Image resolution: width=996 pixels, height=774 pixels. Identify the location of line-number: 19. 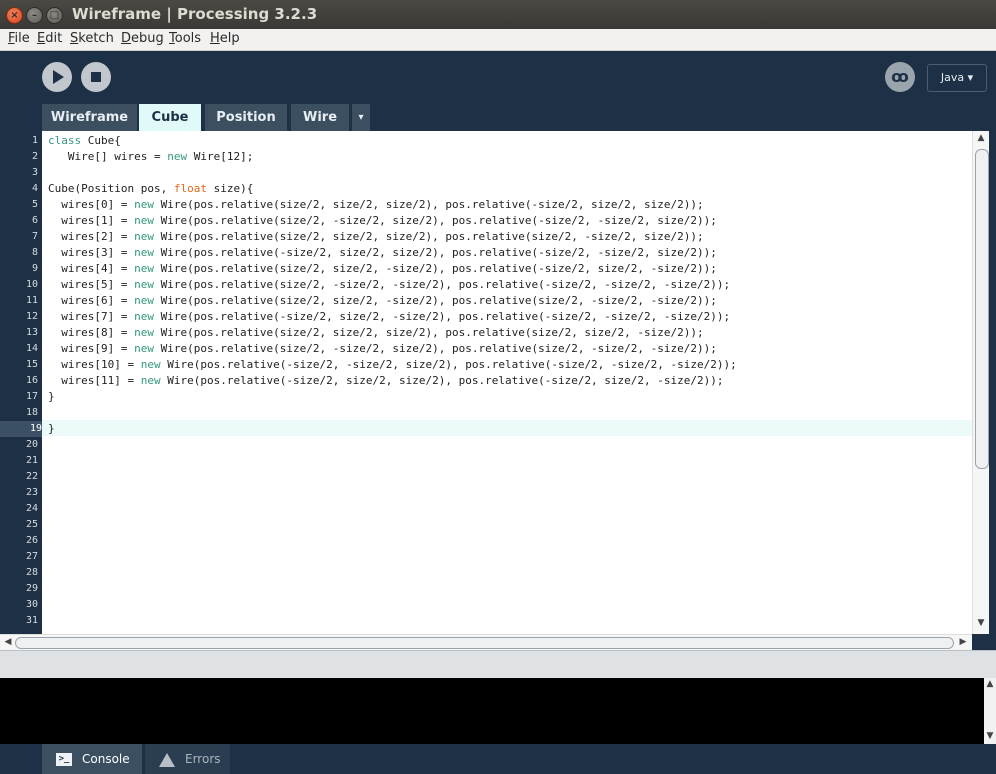
(21, 429).